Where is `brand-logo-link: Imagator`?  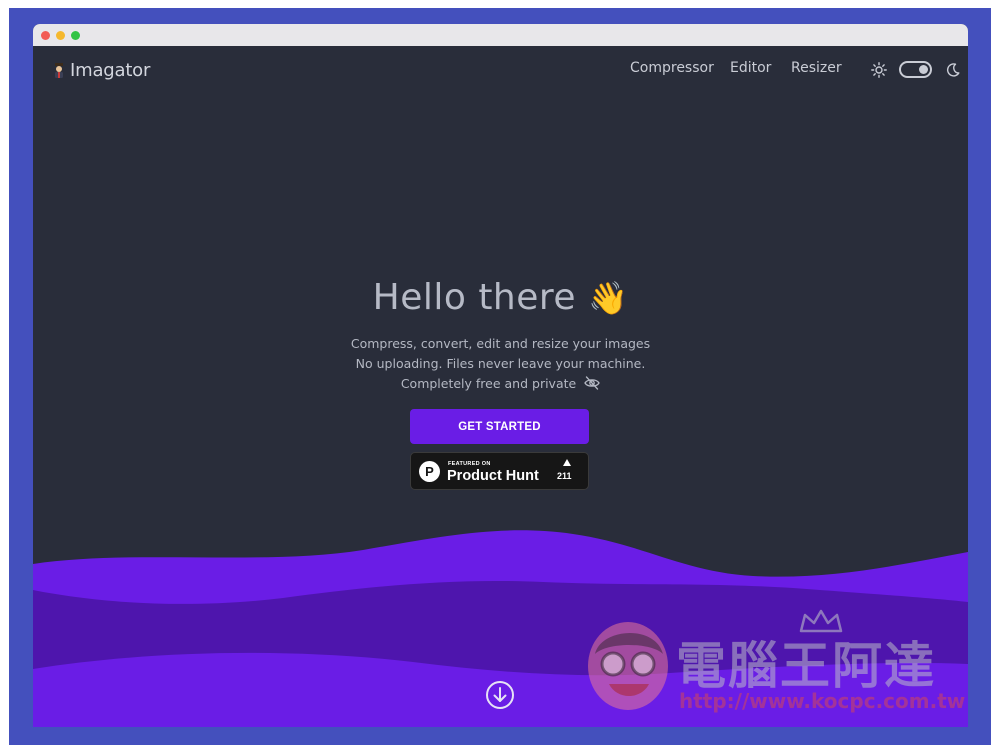 brand-logo-link: Imagator is located at coordinates (101, 70).